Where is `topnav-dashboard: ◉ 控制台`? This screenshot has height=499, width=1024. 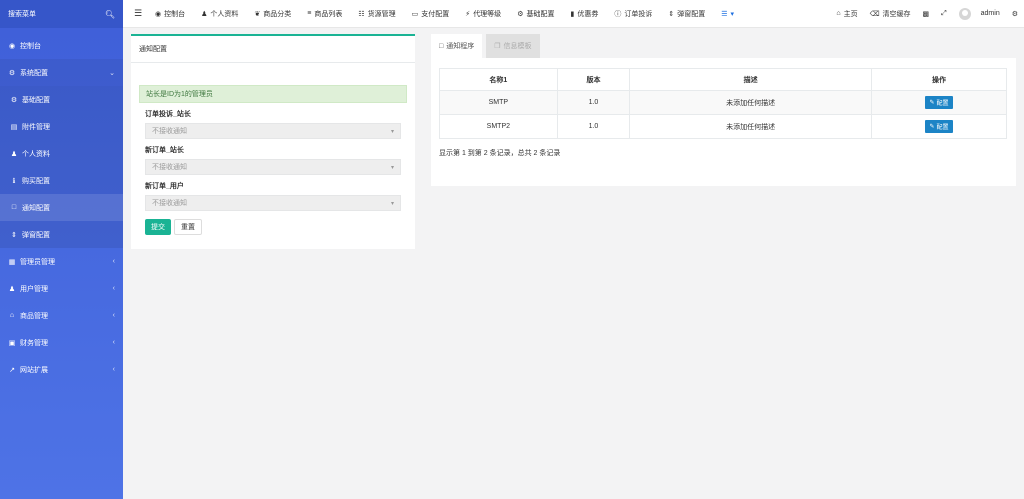
topnav-dashboard: ◉ 控制台 is located at coordinates (170, 13).